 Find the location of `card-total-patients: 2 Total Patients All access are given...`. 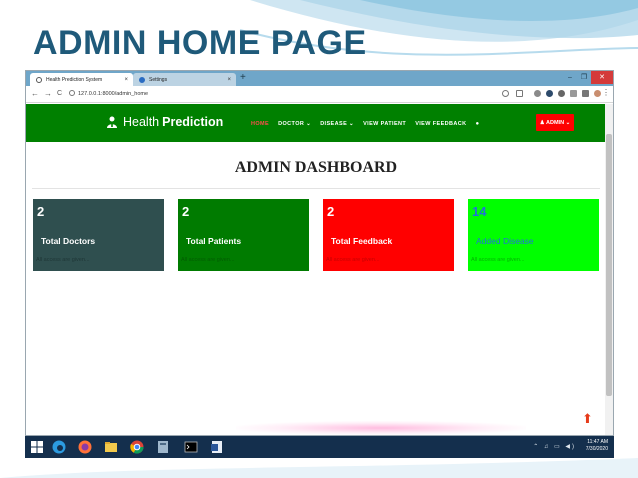

card-total-patients: 2 Total Patients All access are given... is located at coordinates (243, 235).